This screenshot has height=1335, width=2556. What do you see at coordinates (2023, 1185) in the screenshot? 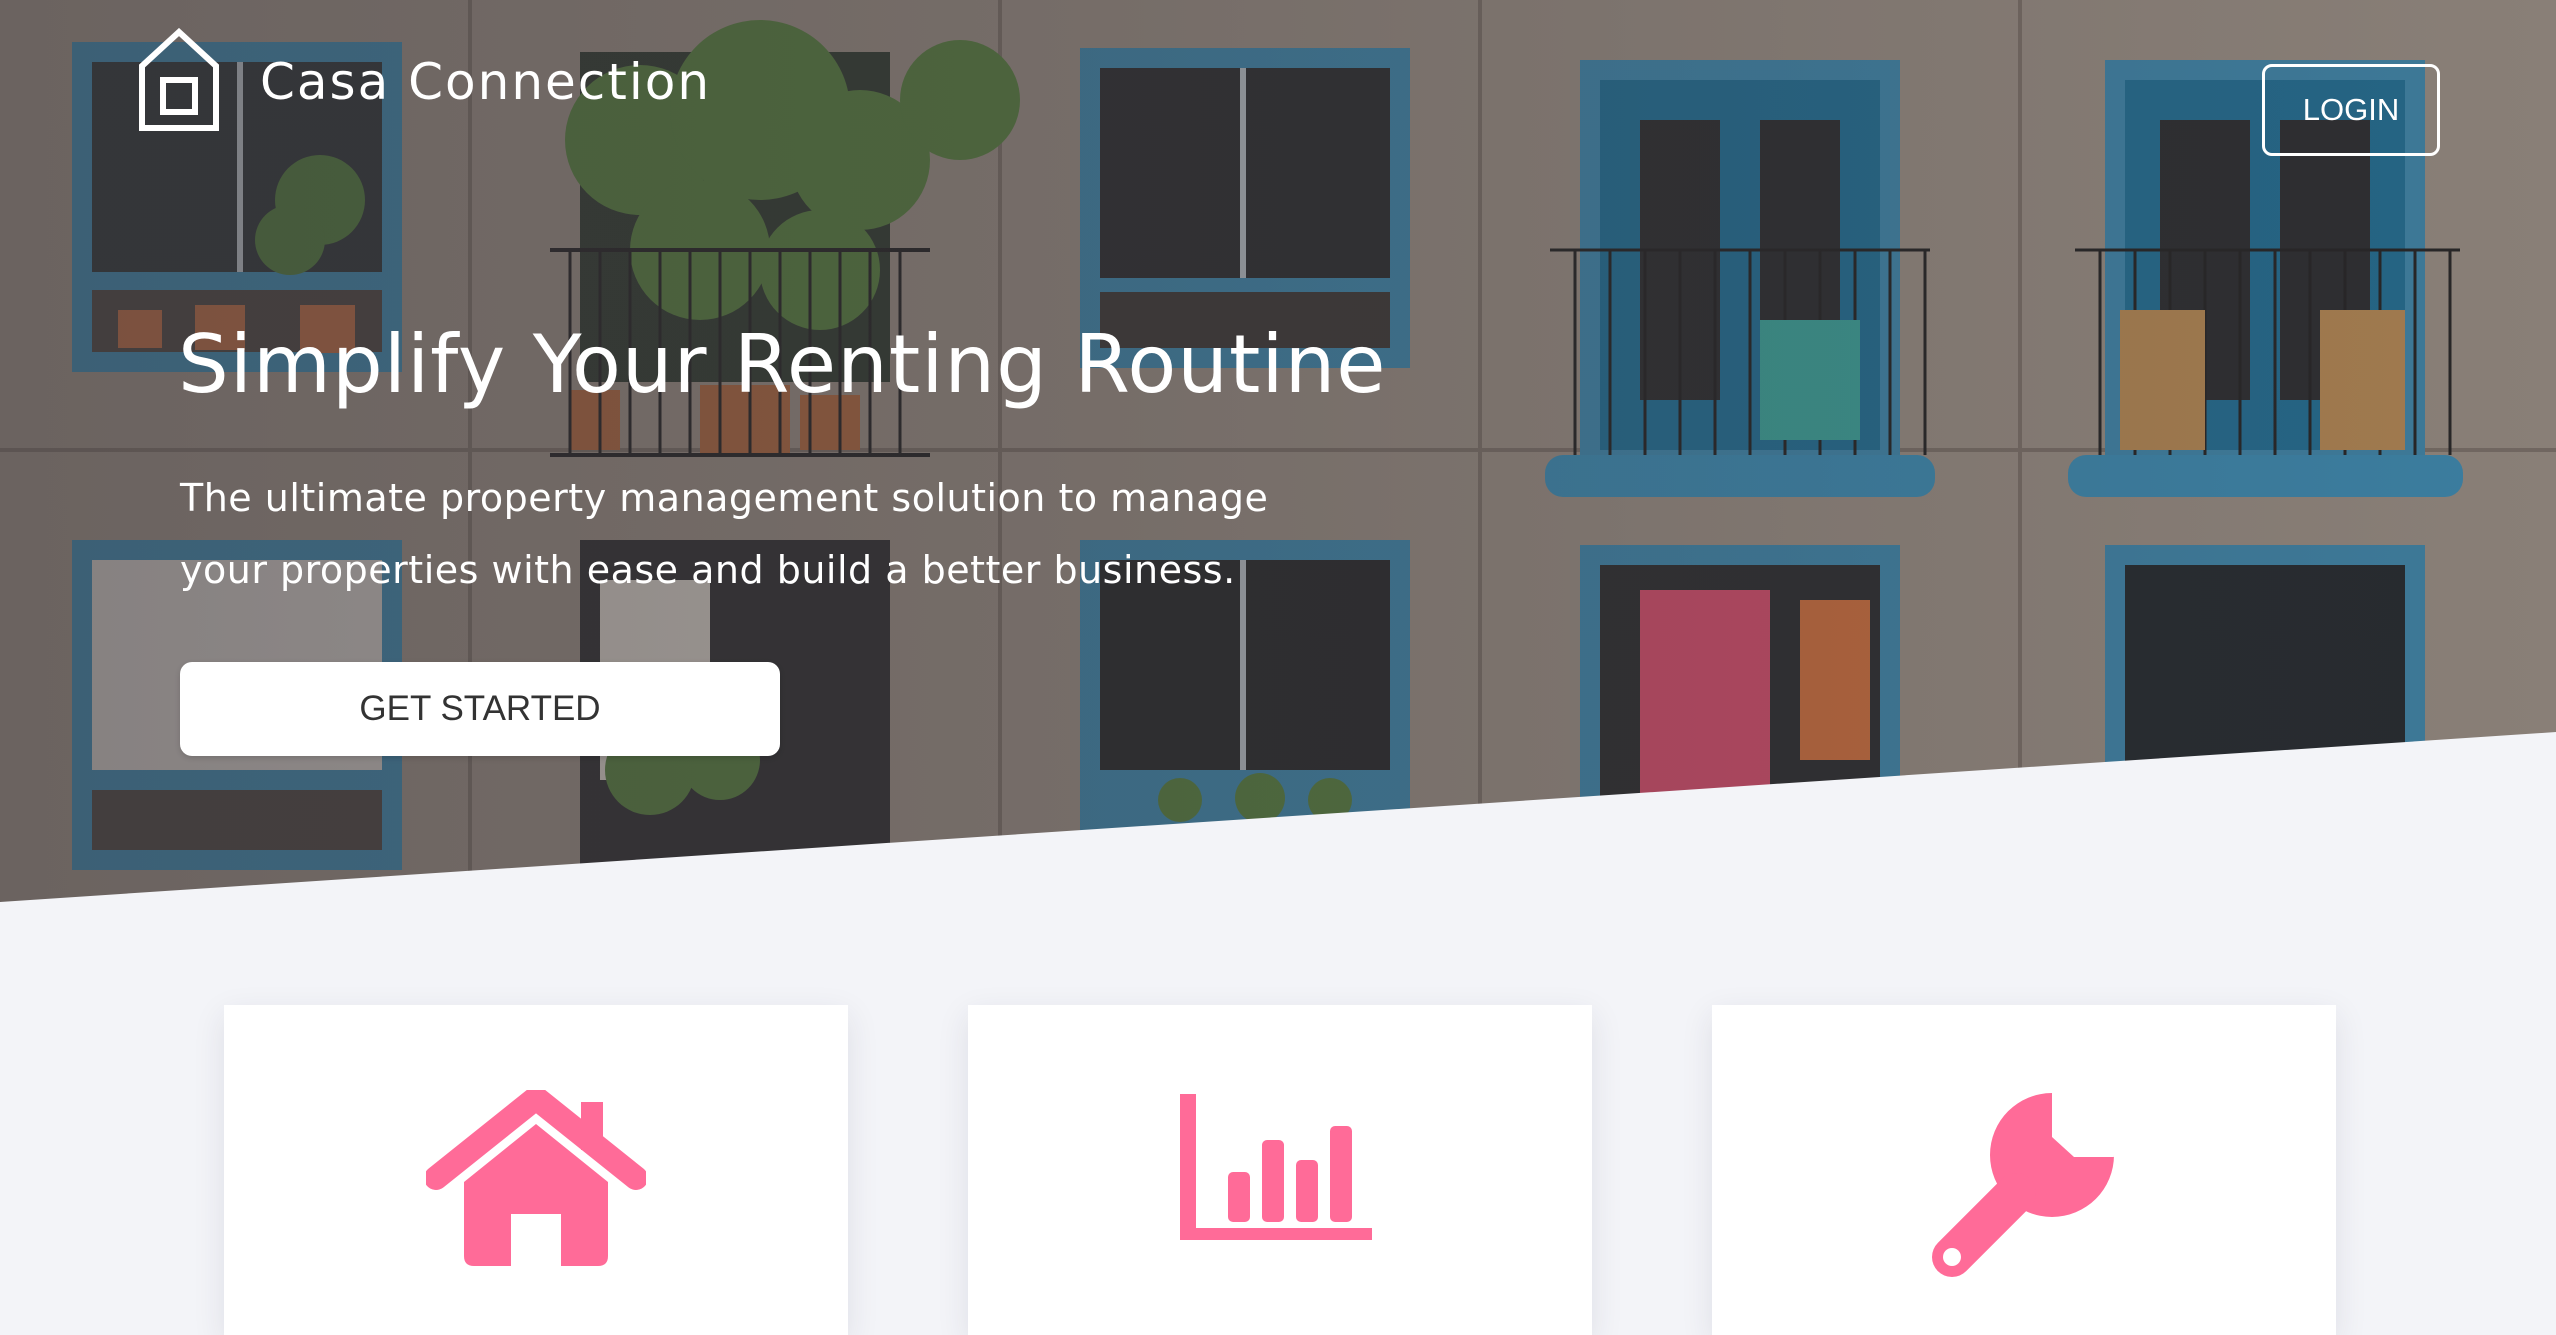
I see `wrench-icon` at bounding box center [2023, 1185].